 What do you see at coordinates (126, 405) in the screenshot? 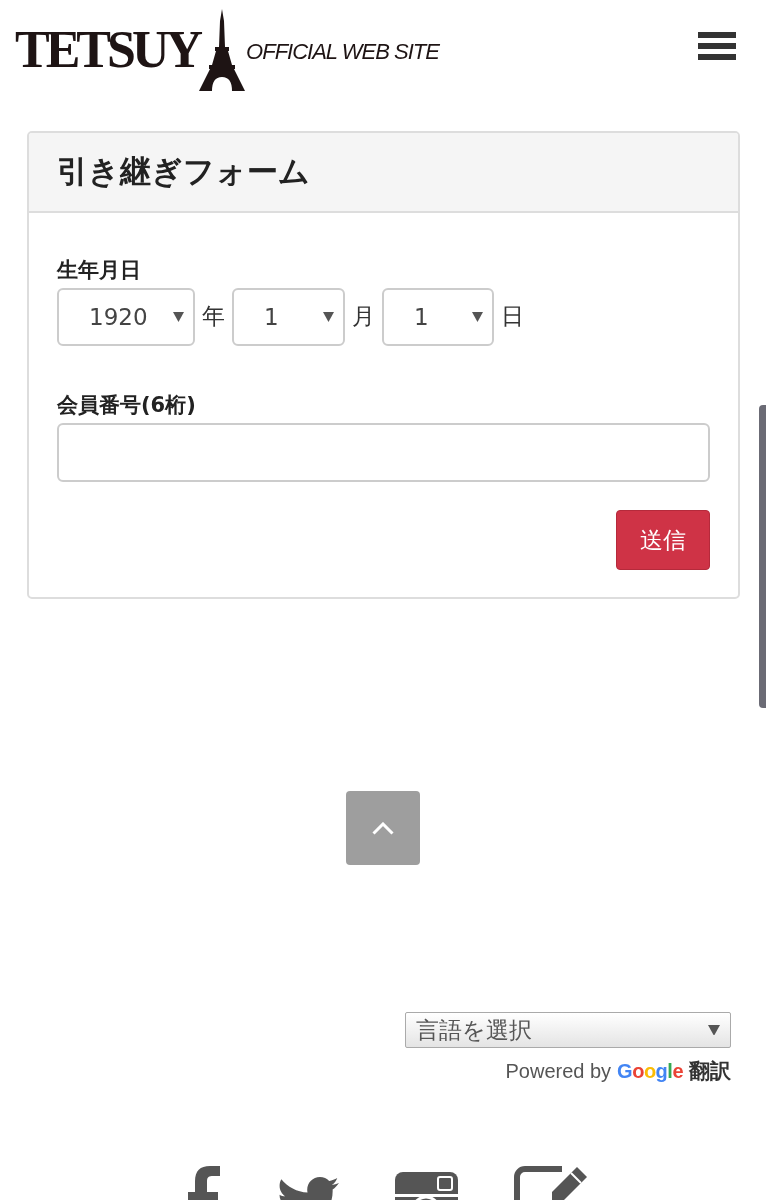
I see `field-label: 会員番号(6桁)` at bounding box center [126, 405].